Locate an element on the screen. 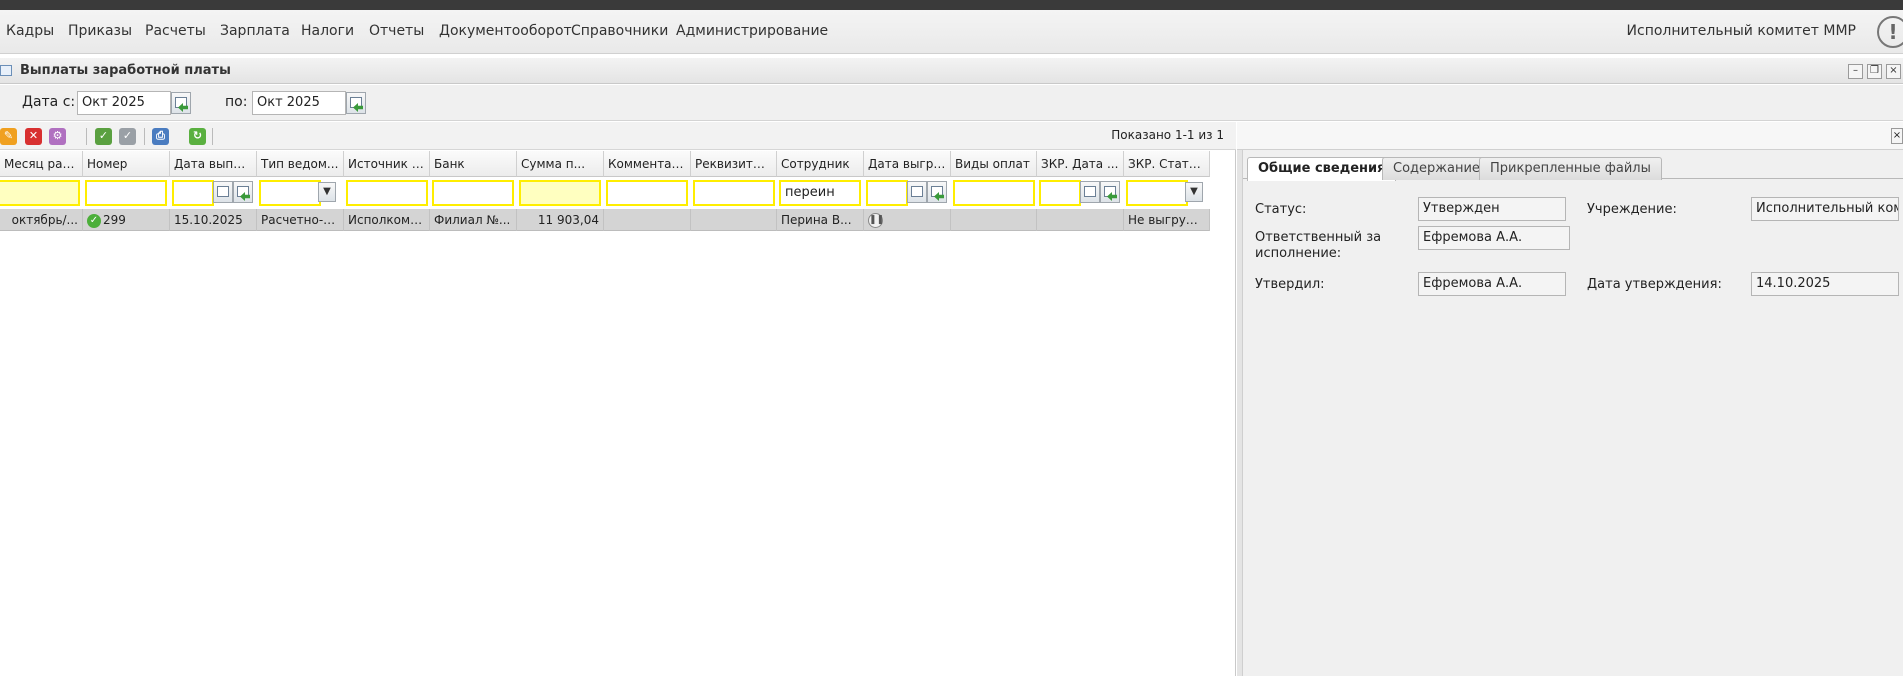 This screenshot has height=676, width=1903. splitter is located at coordinates (1240, 413).